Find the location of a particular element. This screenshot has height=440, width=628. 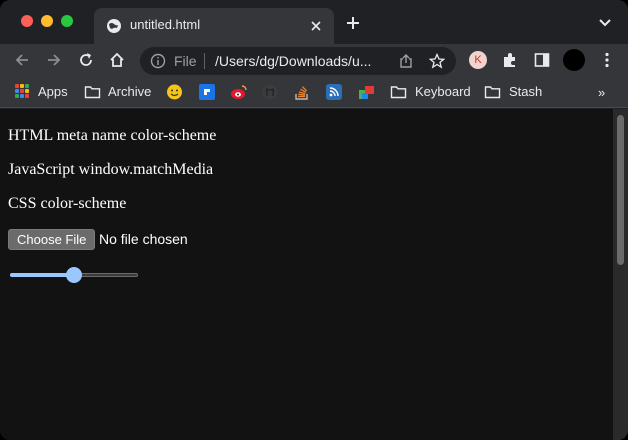

tab-title: untitled.html is located at coordinates (165, 24).